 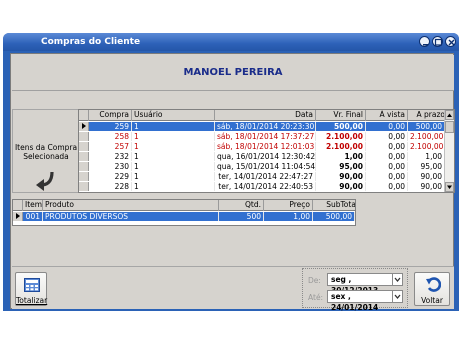 What do you see at coordinates (314, 280) in the screenshot?
I see `de-label: De:` at bounding box center [314, 280].